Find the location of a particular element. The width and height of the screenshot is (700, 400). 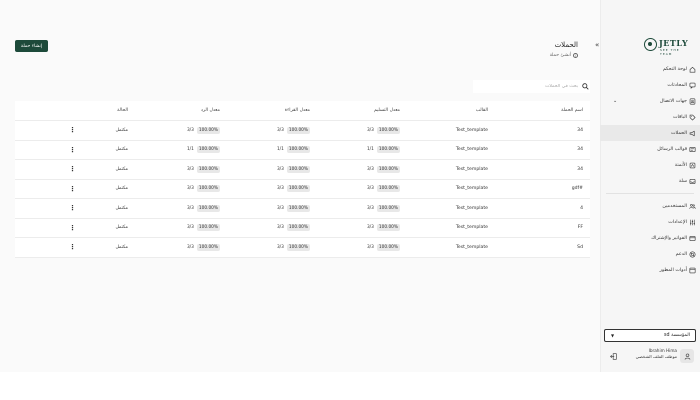

template-icon is located at coordinates (692, 149).